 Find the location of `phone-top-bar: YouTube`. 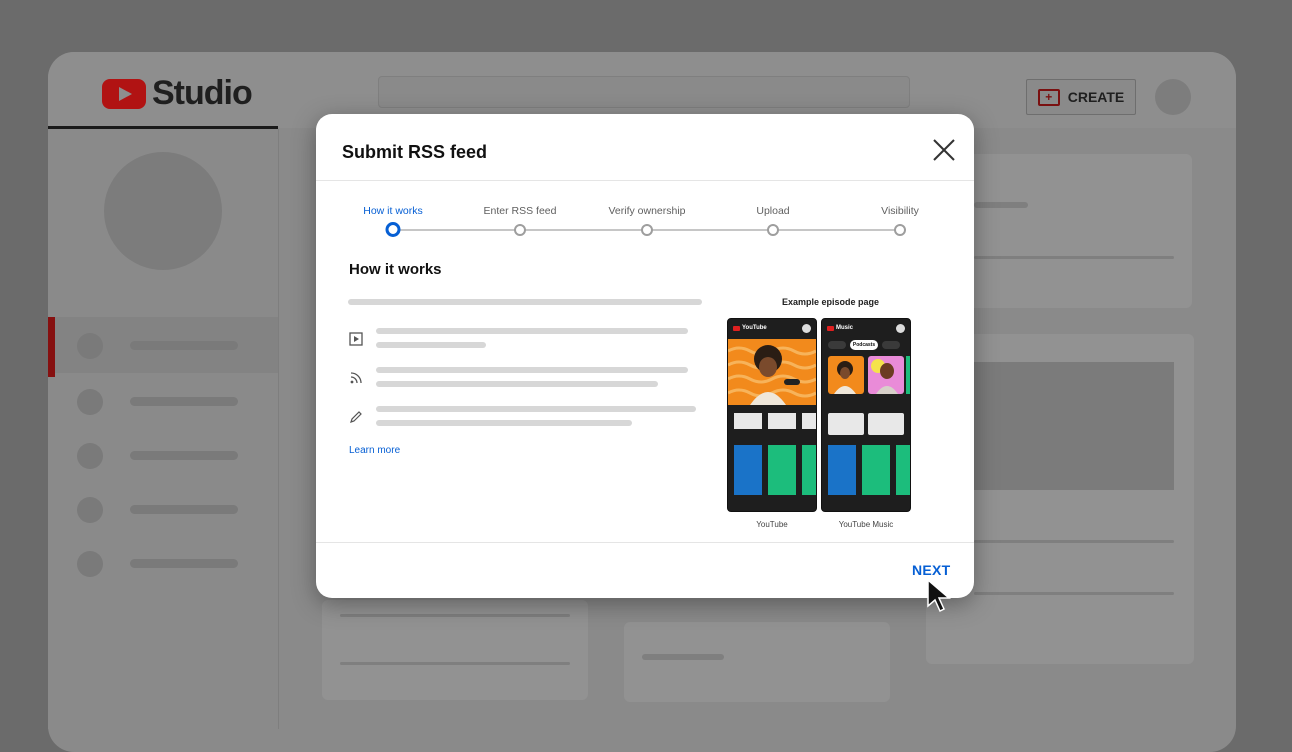

phone-top-bar: YouTube is located at coordinates (772, 329).